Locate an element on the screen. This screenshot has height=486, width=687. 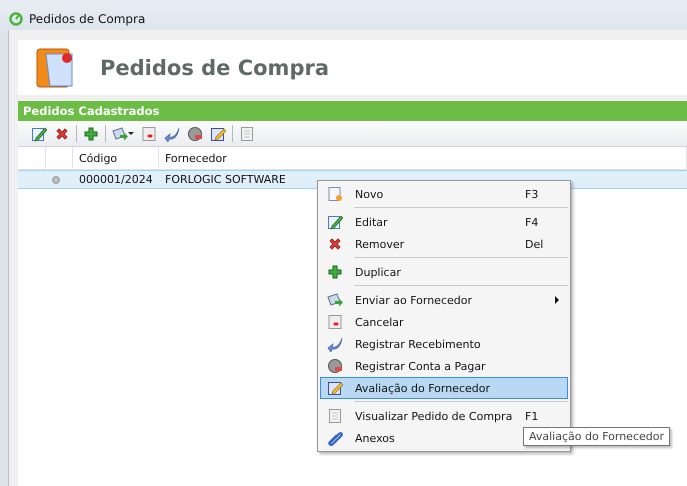
new-document-icon is located at coordinates (335, 194).